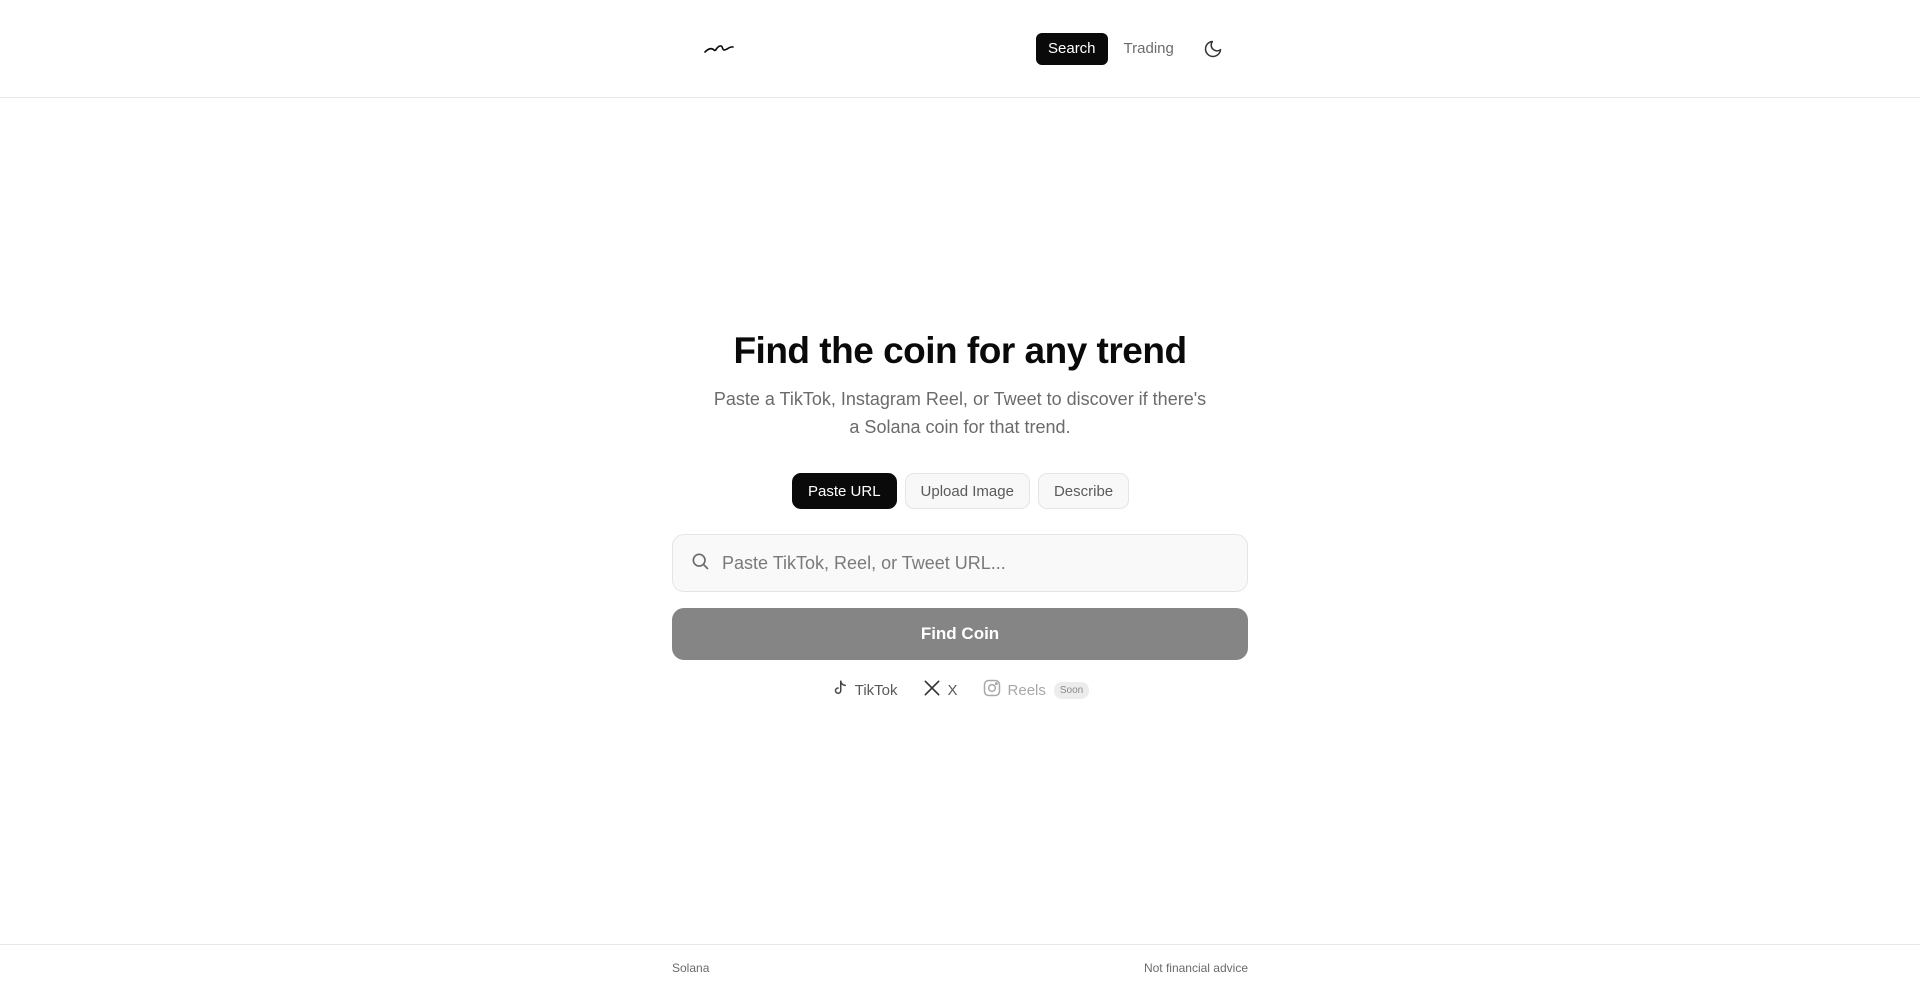 The height and width of the screenshot is (993, 1920). I want to click on platform-label: X, so click(952, 690).